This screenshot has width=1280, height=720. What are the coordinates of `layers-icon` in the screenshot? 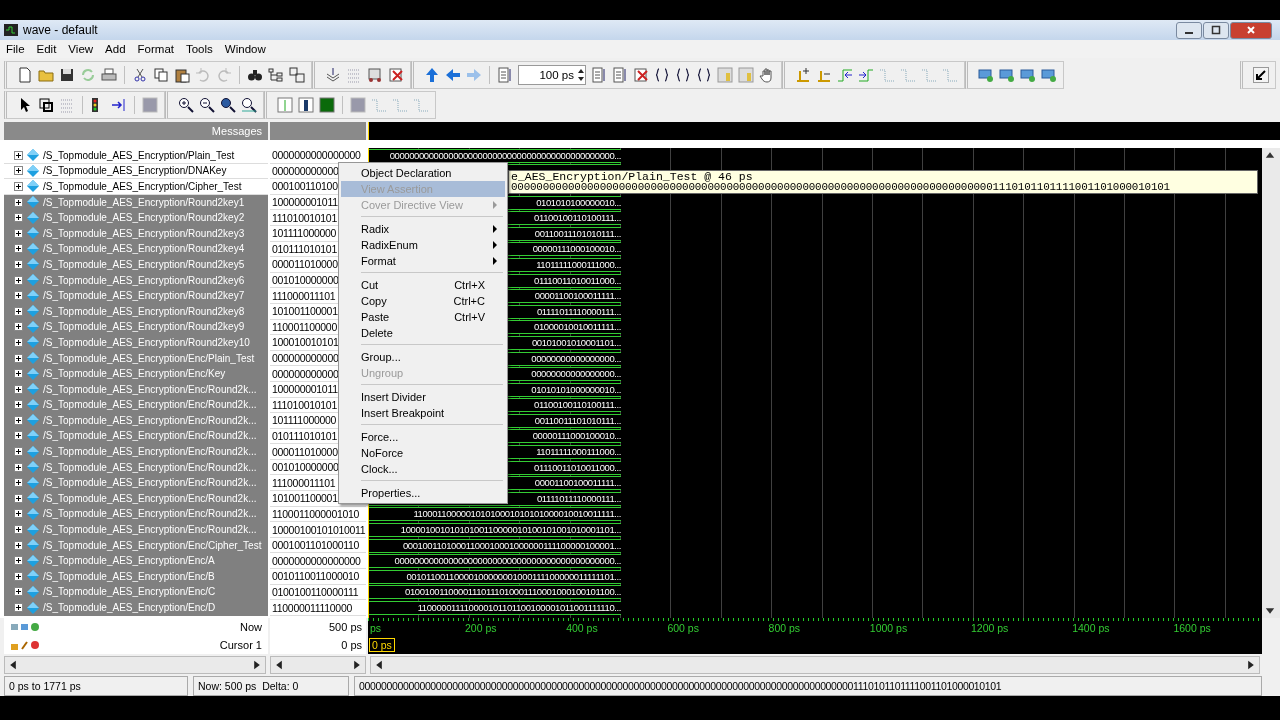 It's located at (333, 75).